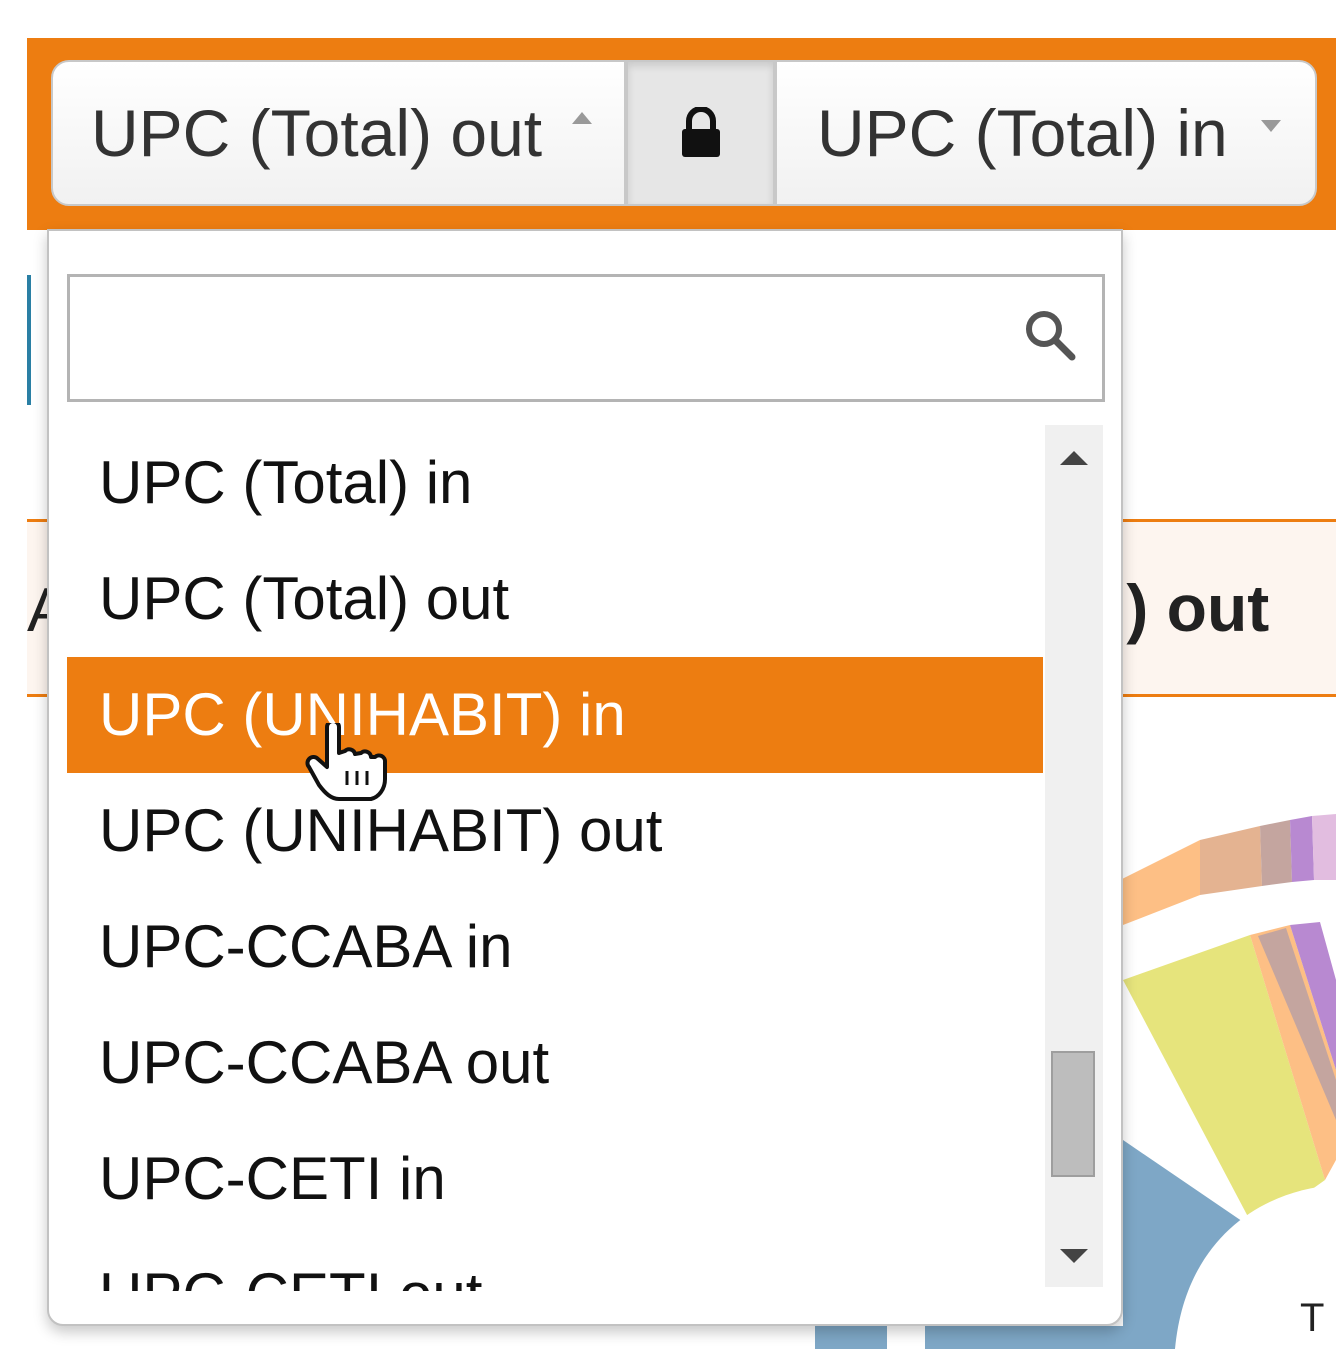  What do you see at coordinates (531, 339) in the screenshot?
I see `dropdown-search-input` at bounding box center [531, 339].